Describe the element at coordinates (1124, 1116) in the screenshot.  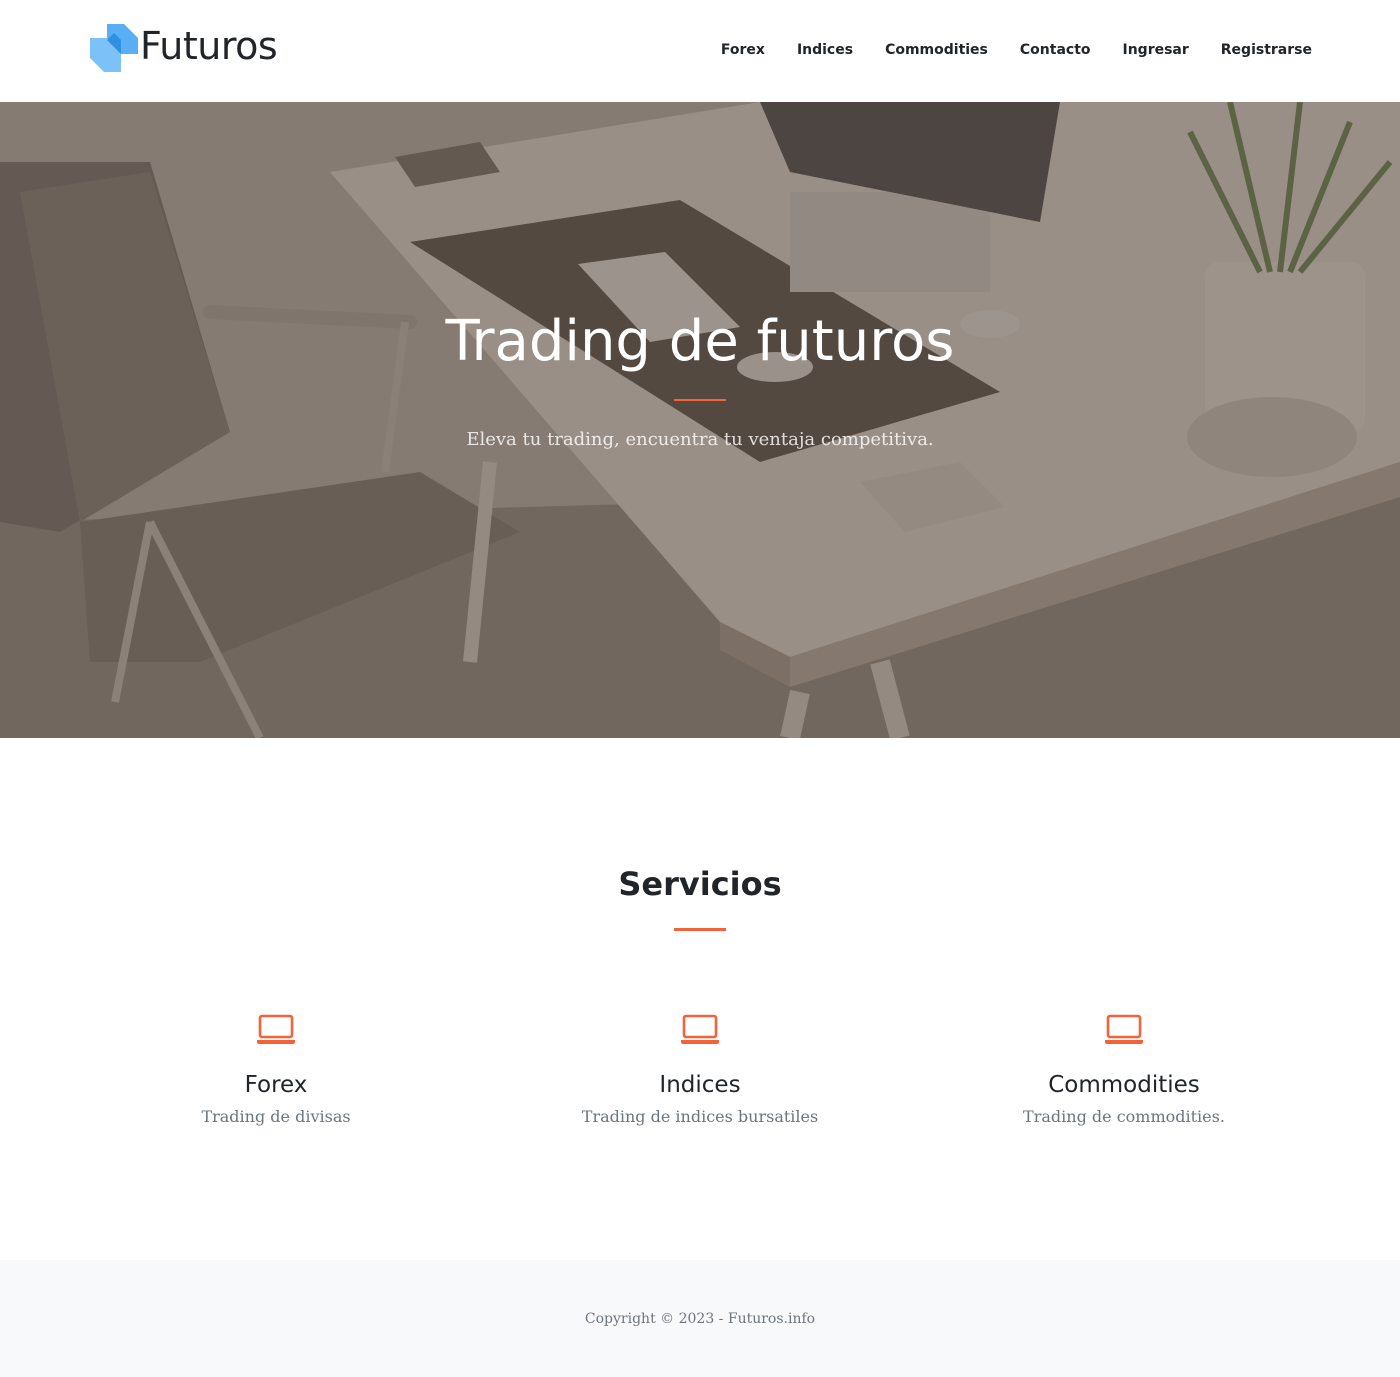
I see `service-description: Trading de commodities.` at that location.